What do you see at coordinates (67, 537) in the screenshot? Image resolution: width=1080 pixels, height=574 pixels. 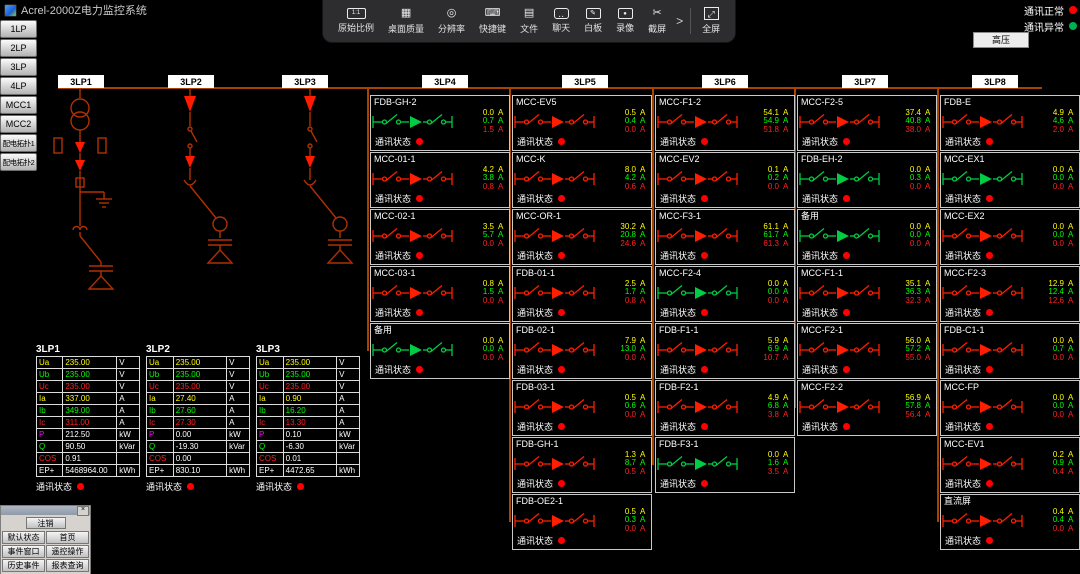 I see `home-button: 首页` at bounding box center [67, 537].